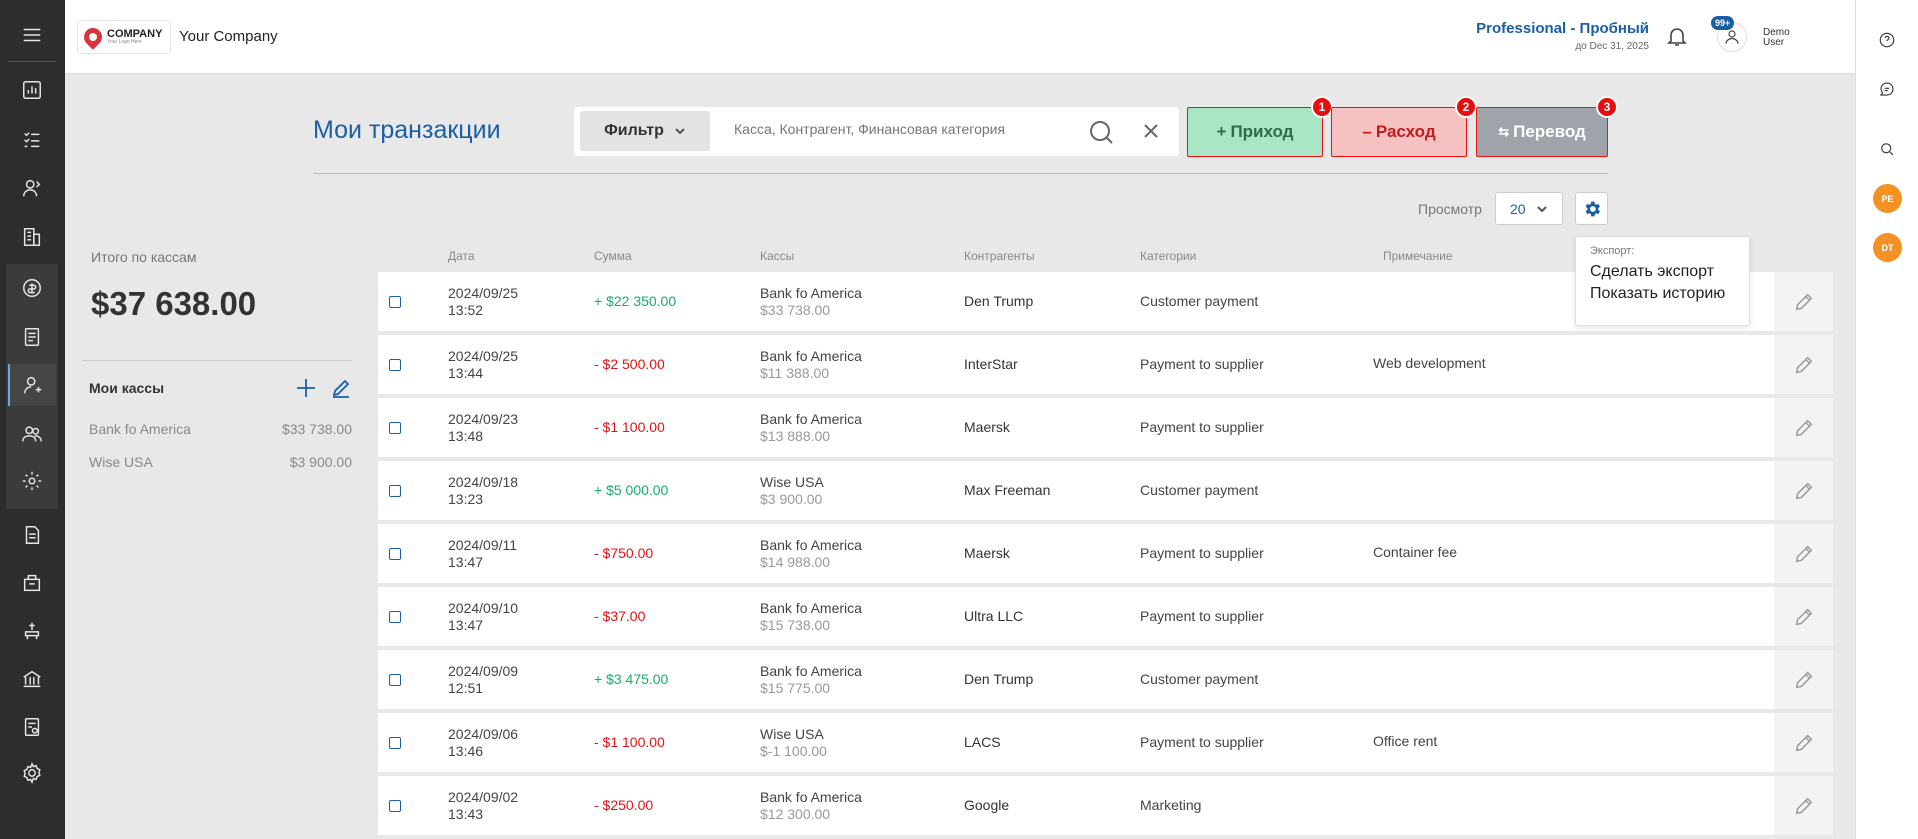 This screenshot has height=839, width=1918. What do you see at coordinates (1404, 126) in the screenshot?
I see `add-expense-button: – Расход 2` at bounding box center [1404, 126].